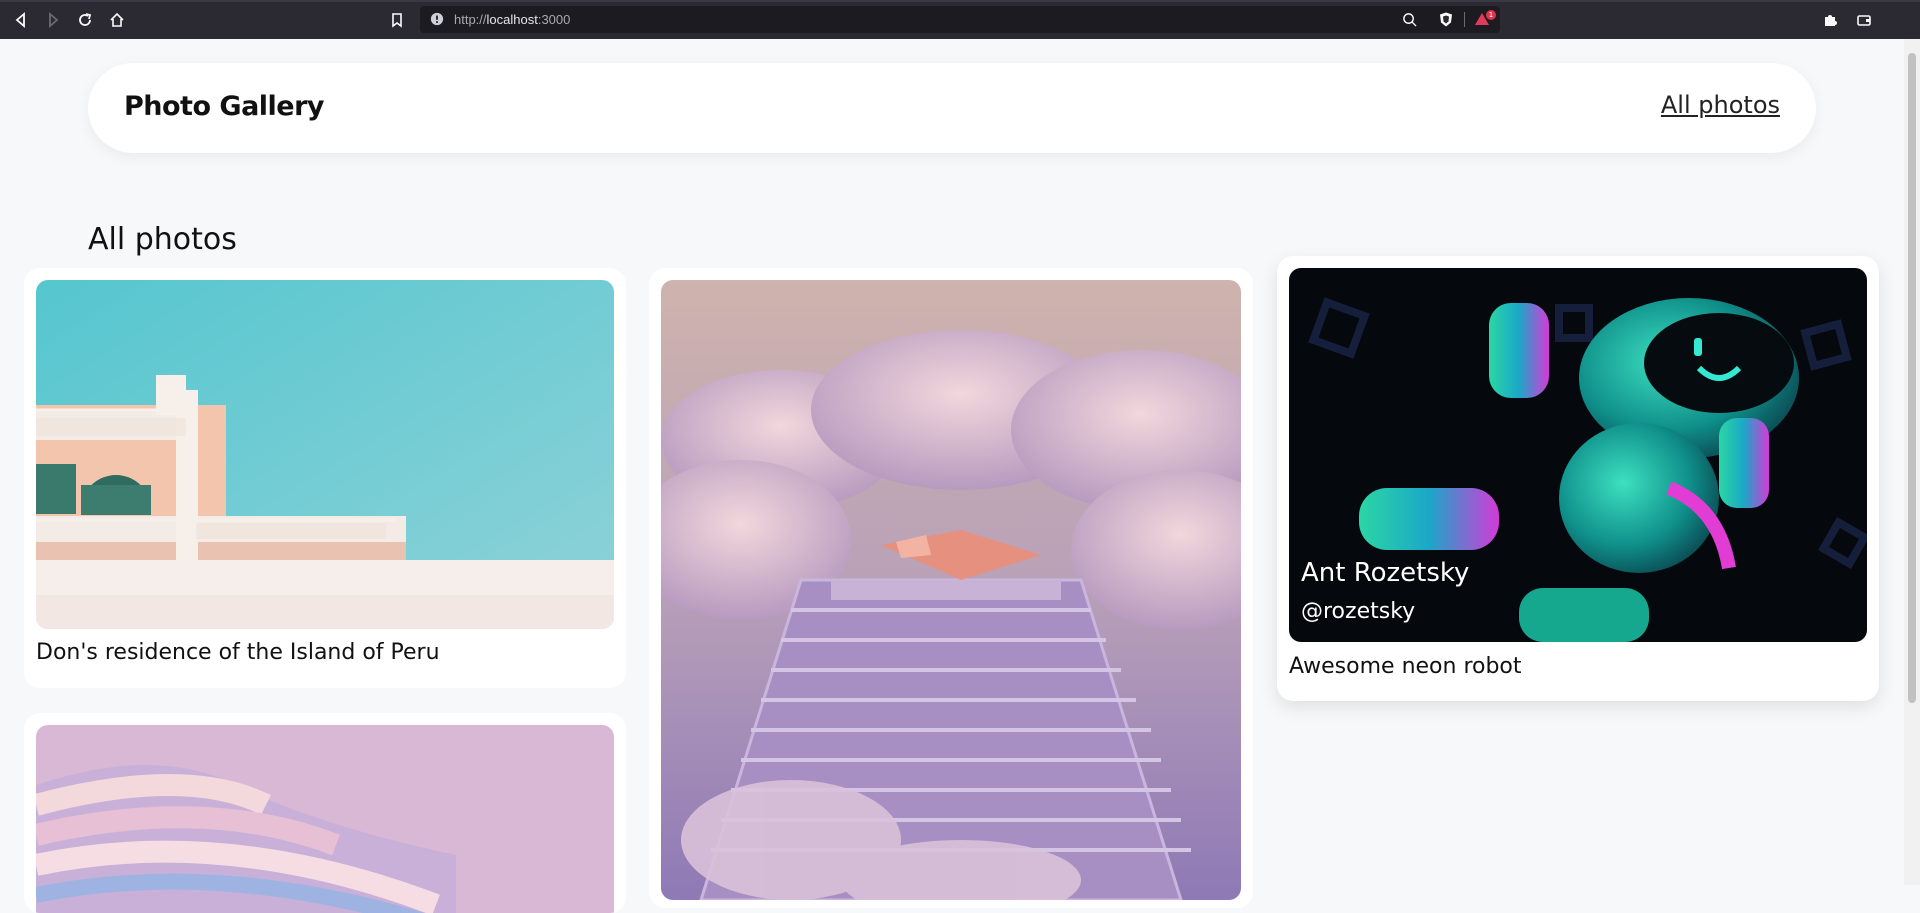  I want to click on site-header: Photo Gallery All photos, so click(952, 108).